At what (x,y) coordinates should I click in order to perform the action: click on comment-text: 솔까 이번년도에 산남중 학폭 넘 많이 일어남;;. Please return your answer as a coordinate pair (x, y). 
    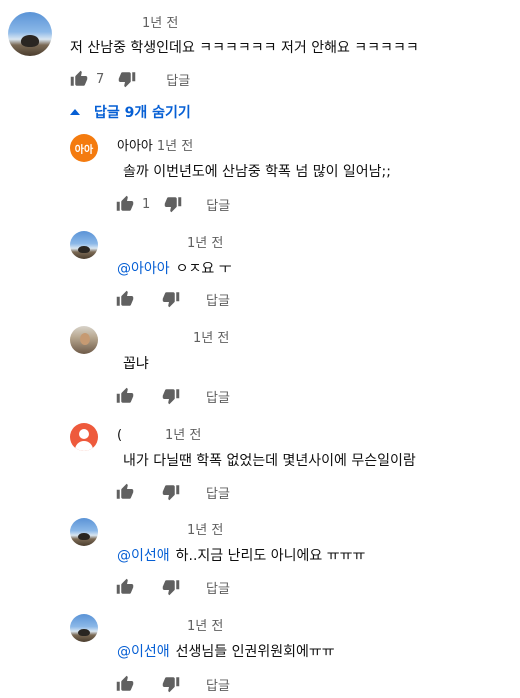
    Looking at the image, I should click on (254, 171).